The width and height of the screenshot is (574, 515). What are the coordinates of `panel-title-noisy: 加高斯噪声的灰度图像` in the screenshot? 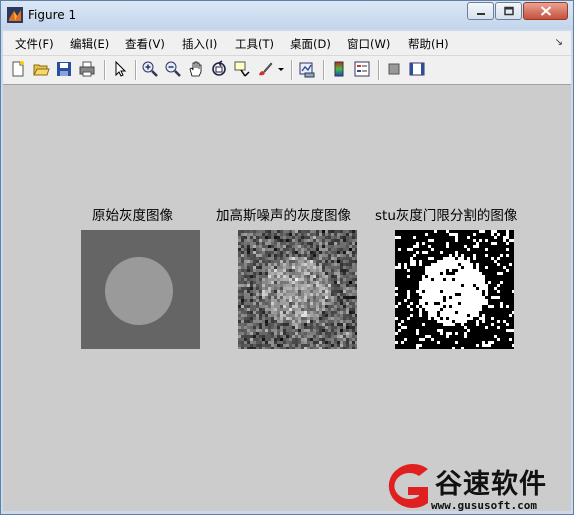 It's located at (283, 216).